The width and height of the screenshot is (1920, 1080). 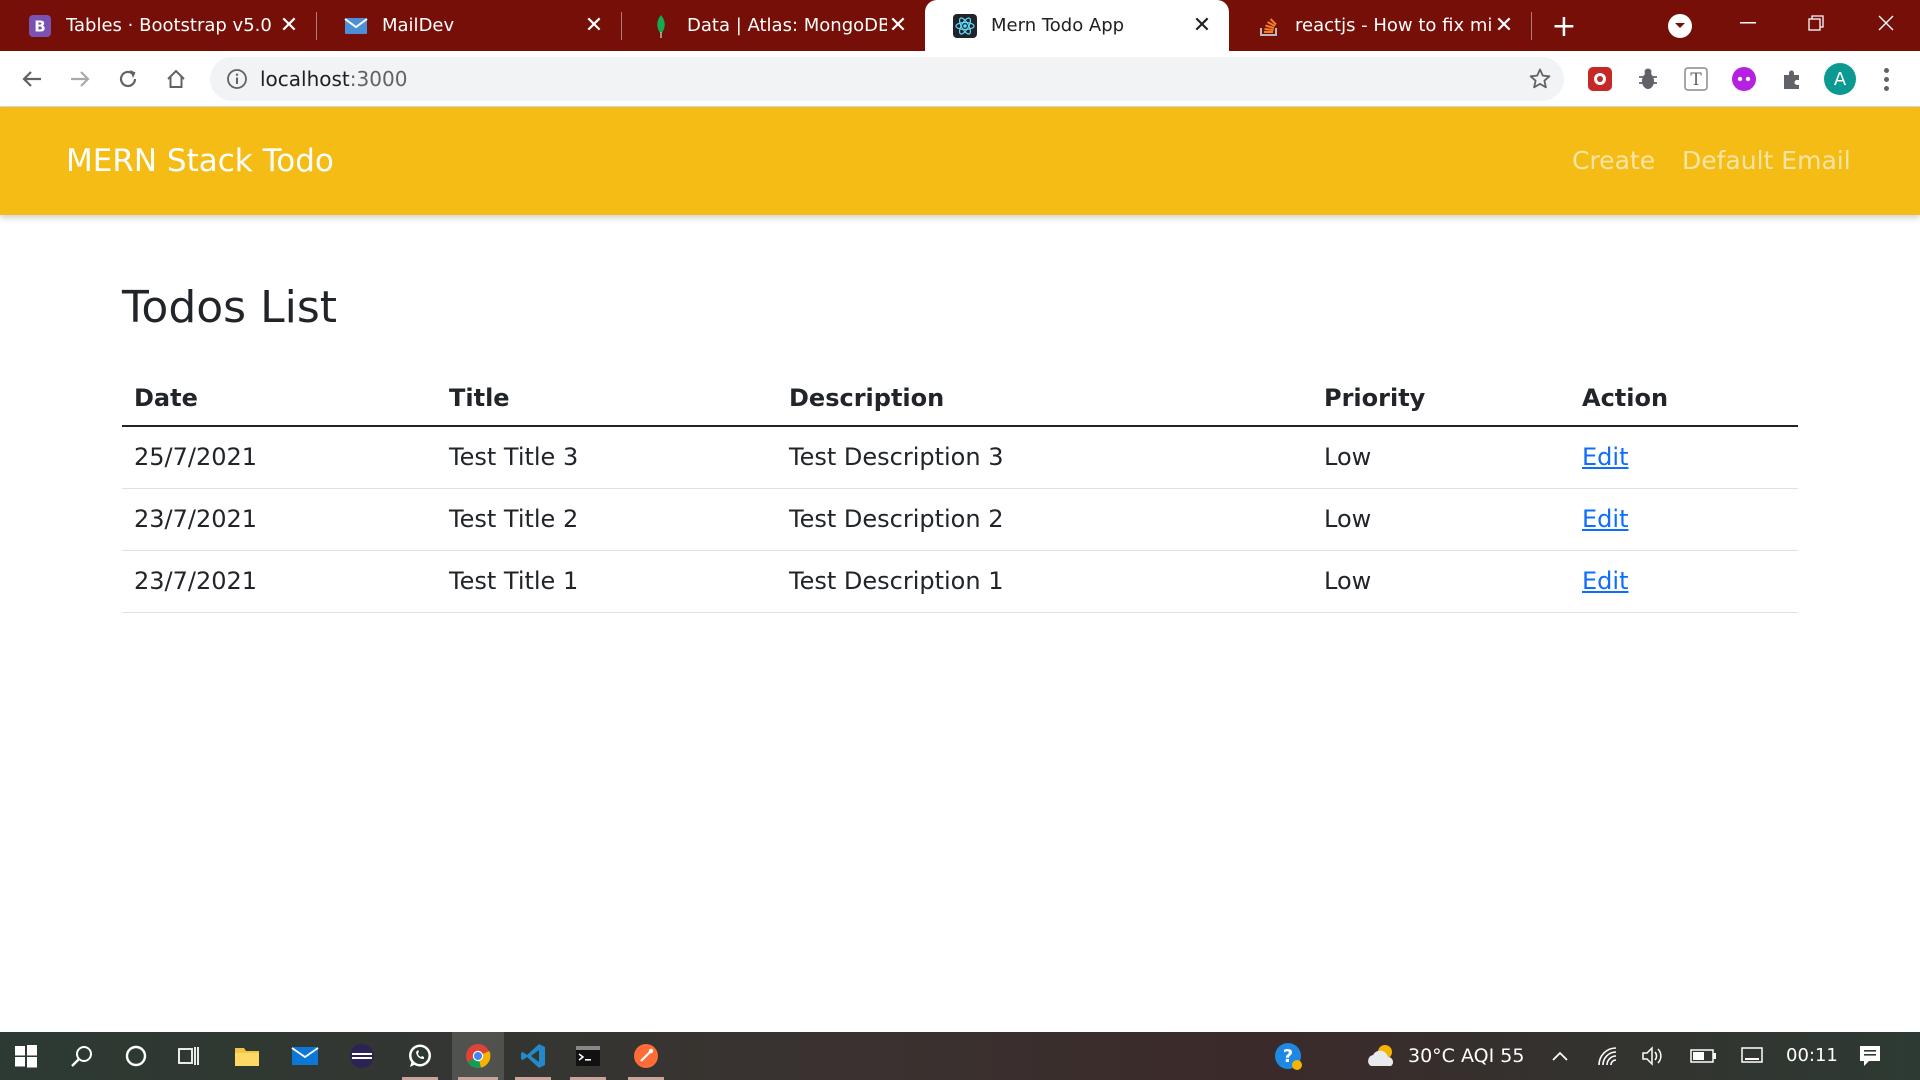 What do you see at coordinates (478, 1056) in the screenshot?
I see `chrome-icon` at bounding box center [478, 1056].